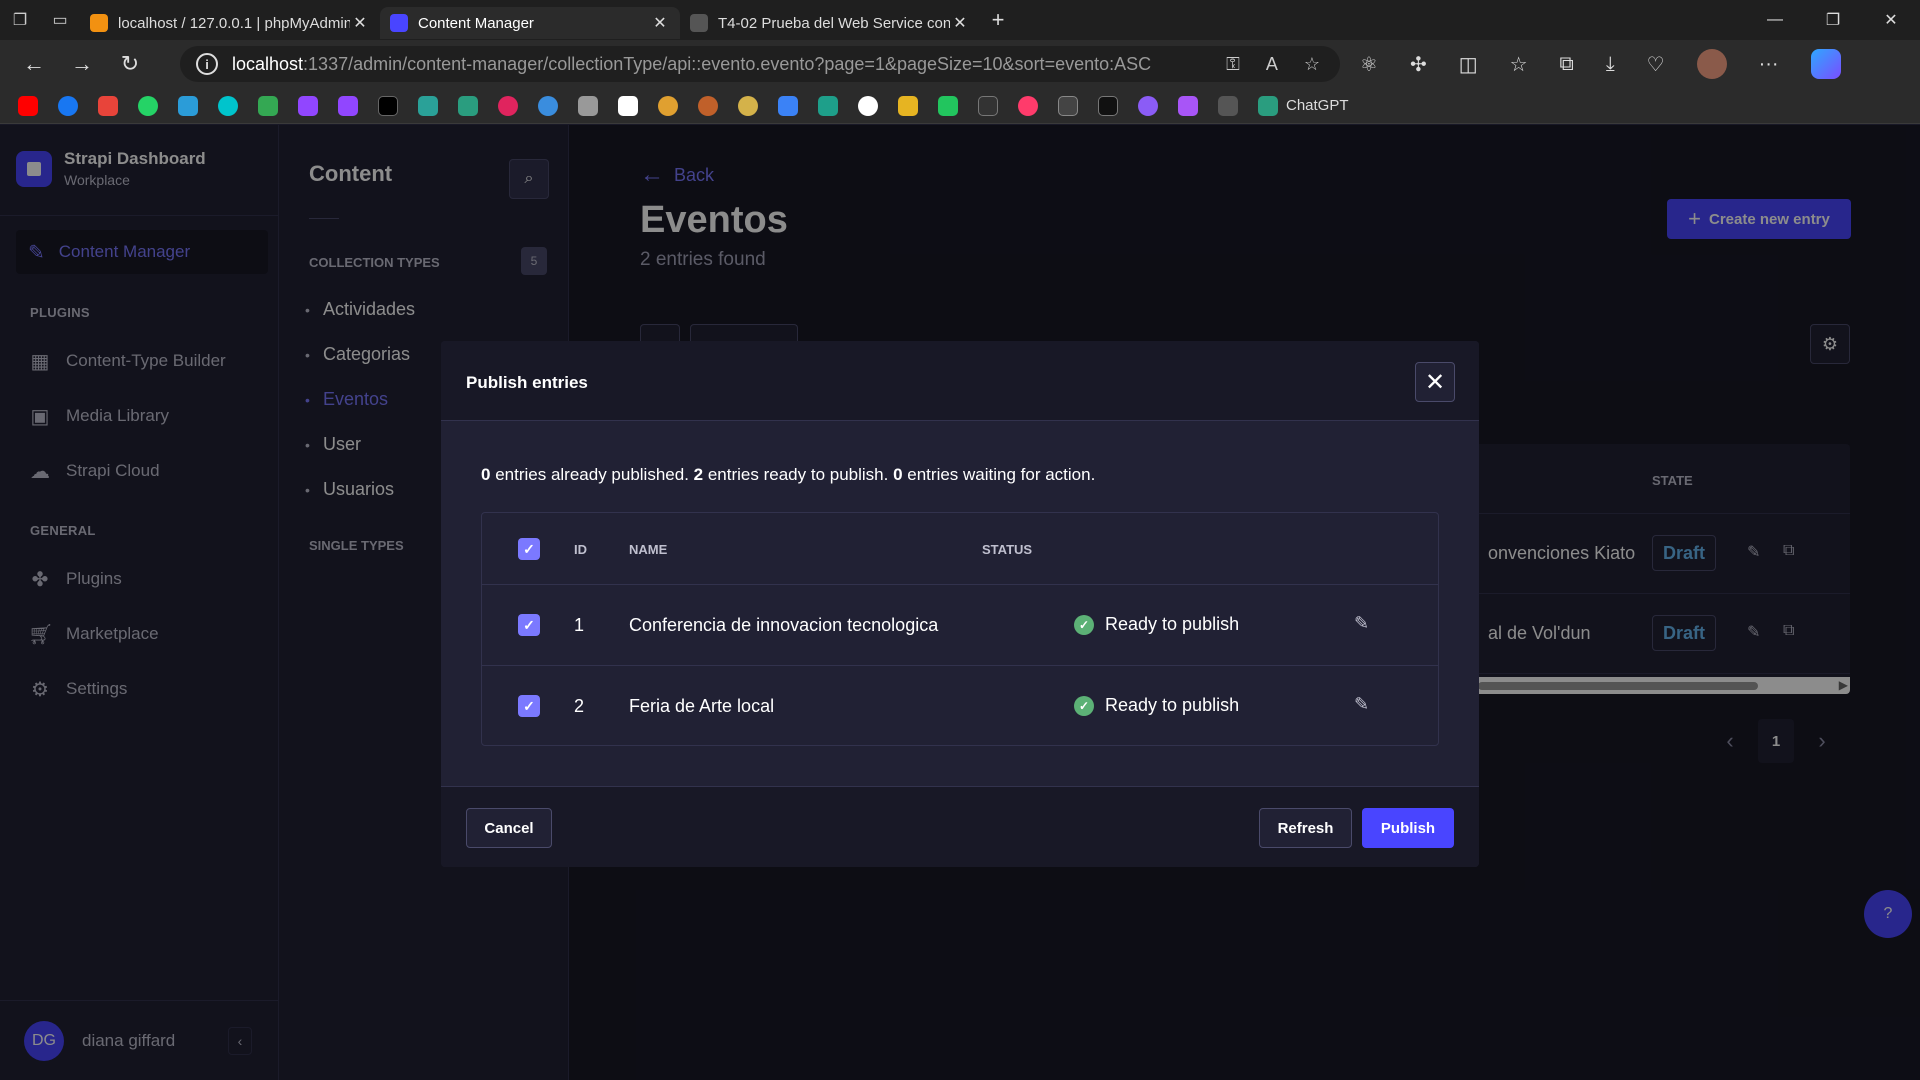 The image size is (1920, 1080). What do you see at coordinates (509, 828) in the screenshot?
I see `cancel-button: Cancel` at bounding box center [509, 828].